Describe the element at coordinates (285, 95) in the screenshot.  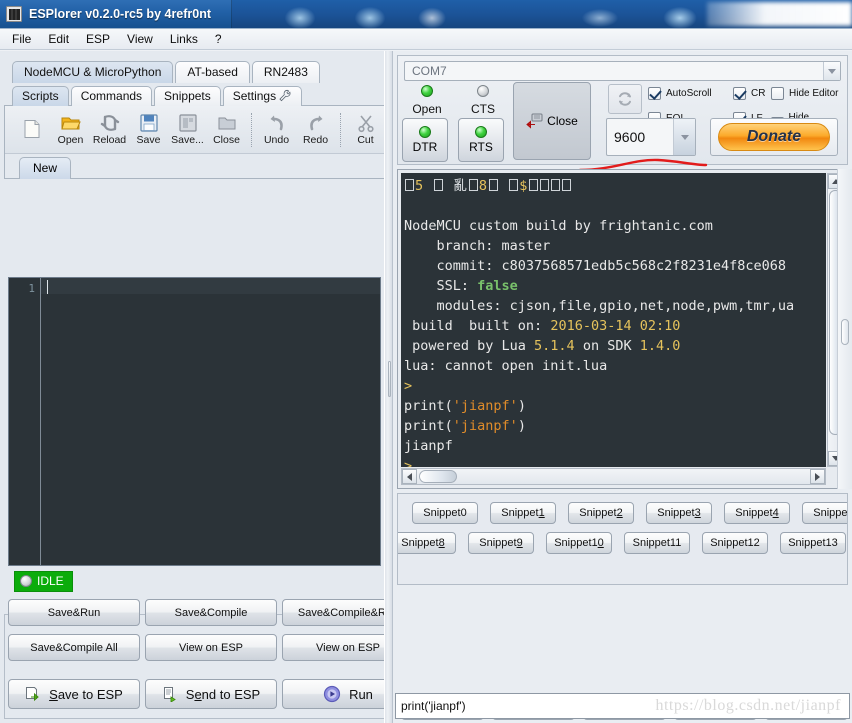
I see `wrench-icon` at that location.